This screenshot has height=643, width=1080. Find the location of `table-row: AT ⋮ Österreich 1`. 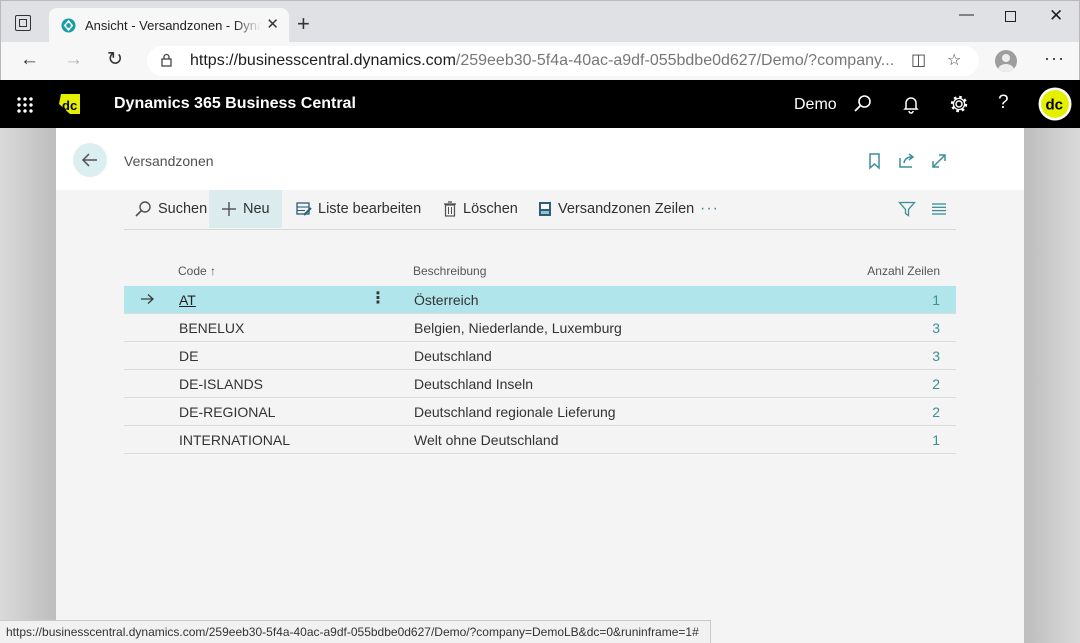

table-row: AT ⋮ Österreich 1 is located at coordinates (540, 300).